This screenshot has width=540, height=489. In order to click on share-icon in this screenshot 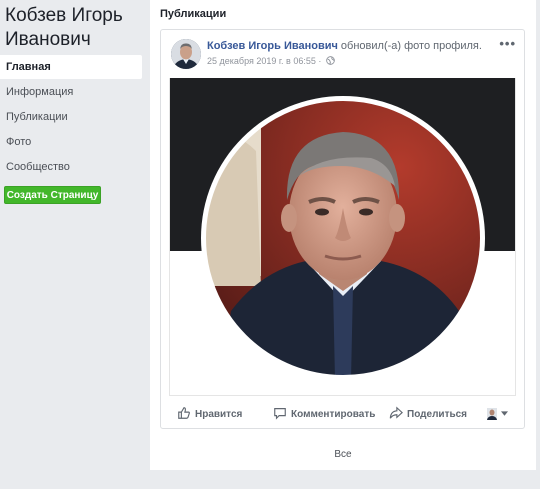, I will do `click(396, 412)`.